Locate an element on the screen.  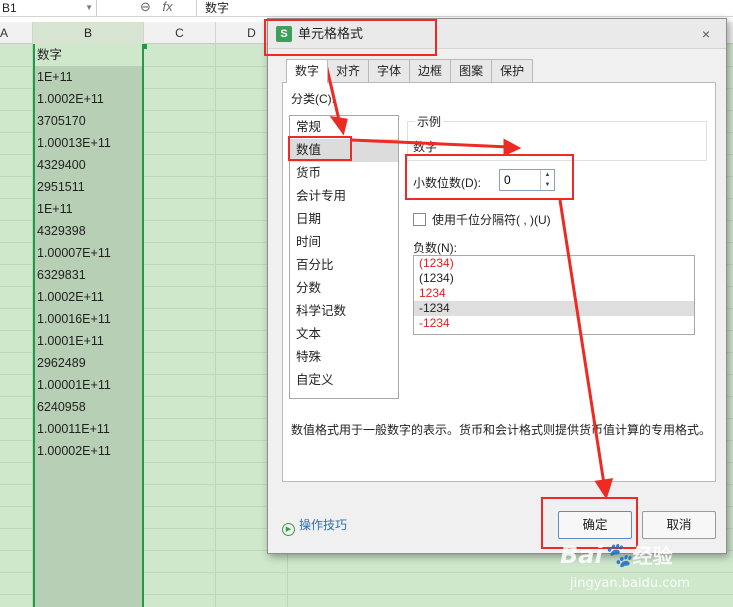
watermark-brand: Bai🐾经验 is located at coordinates (616, 554).